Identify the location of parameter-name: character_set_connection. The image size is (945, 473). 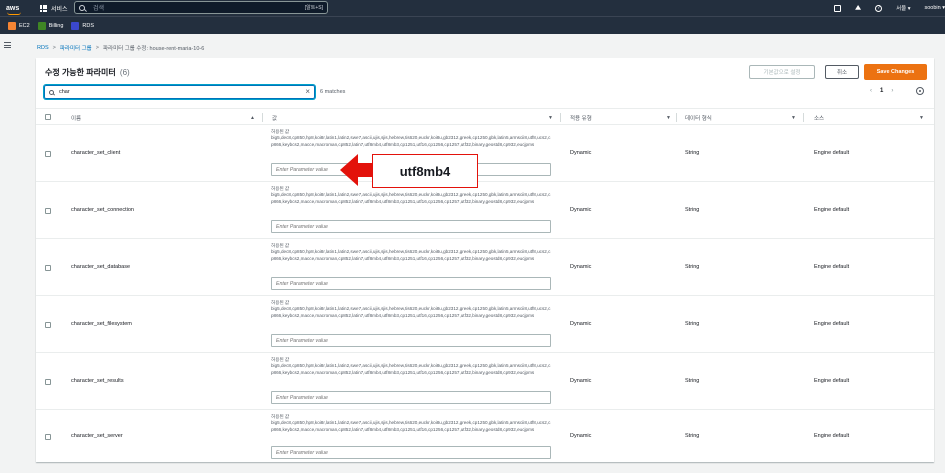
(102, 210).